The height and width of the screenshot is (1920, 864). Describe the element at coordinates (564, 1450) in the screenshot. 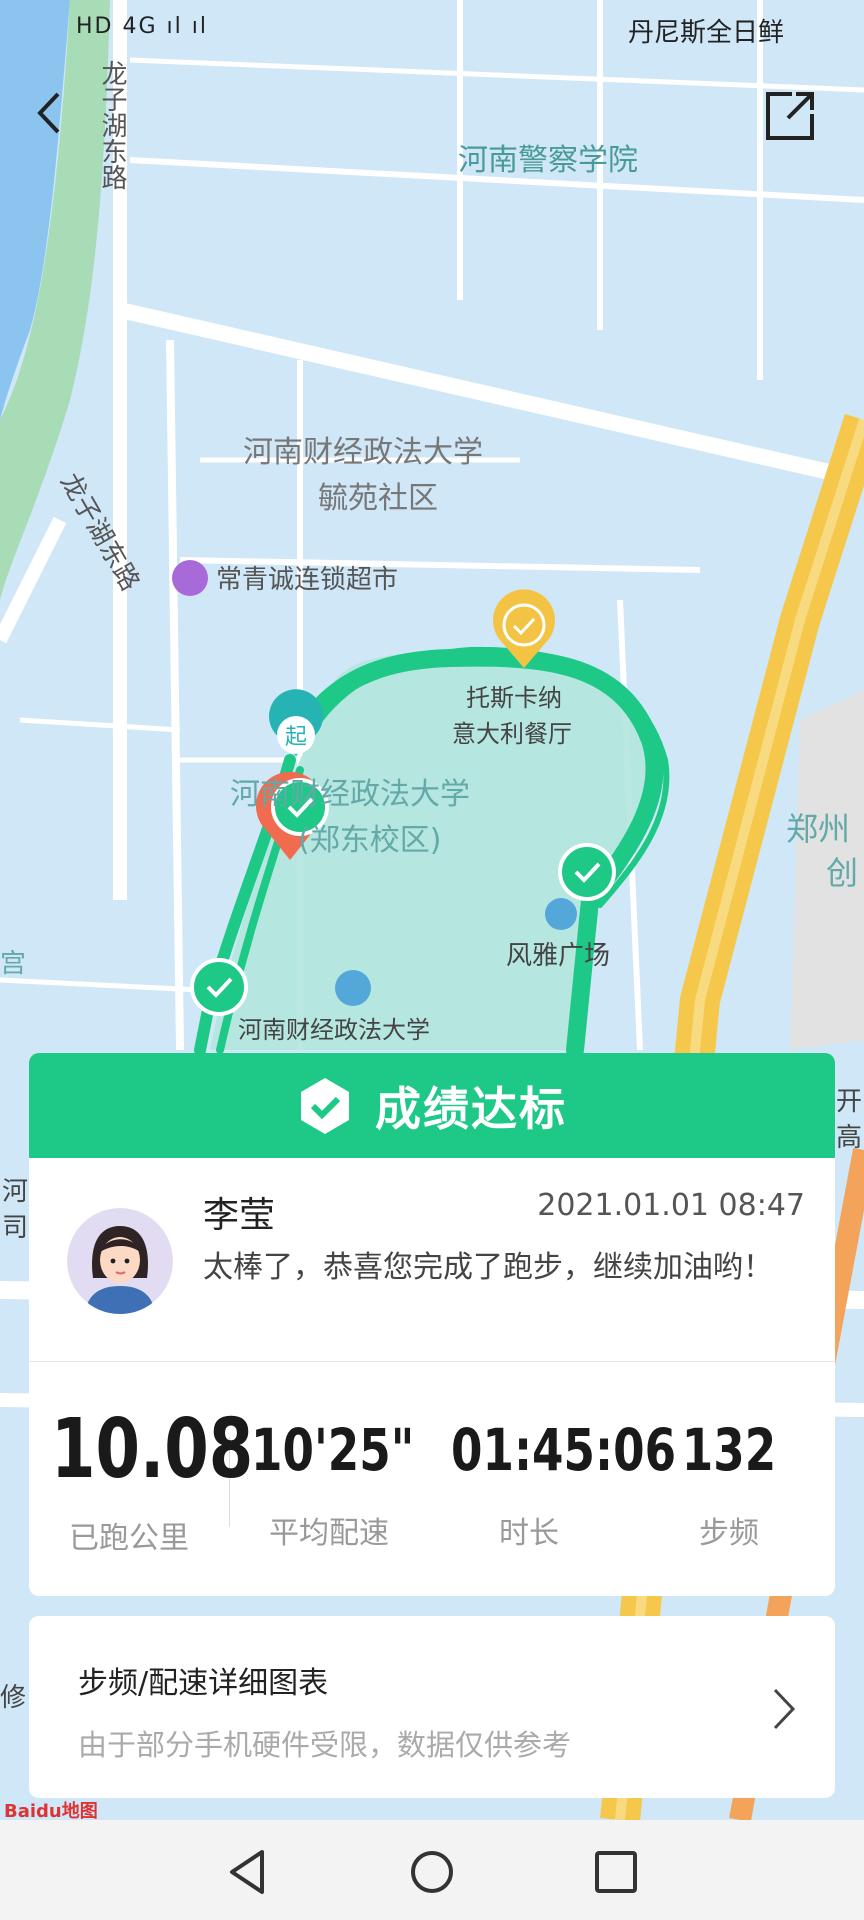

I see `stat-duration-value: 01:45:06` at that location.